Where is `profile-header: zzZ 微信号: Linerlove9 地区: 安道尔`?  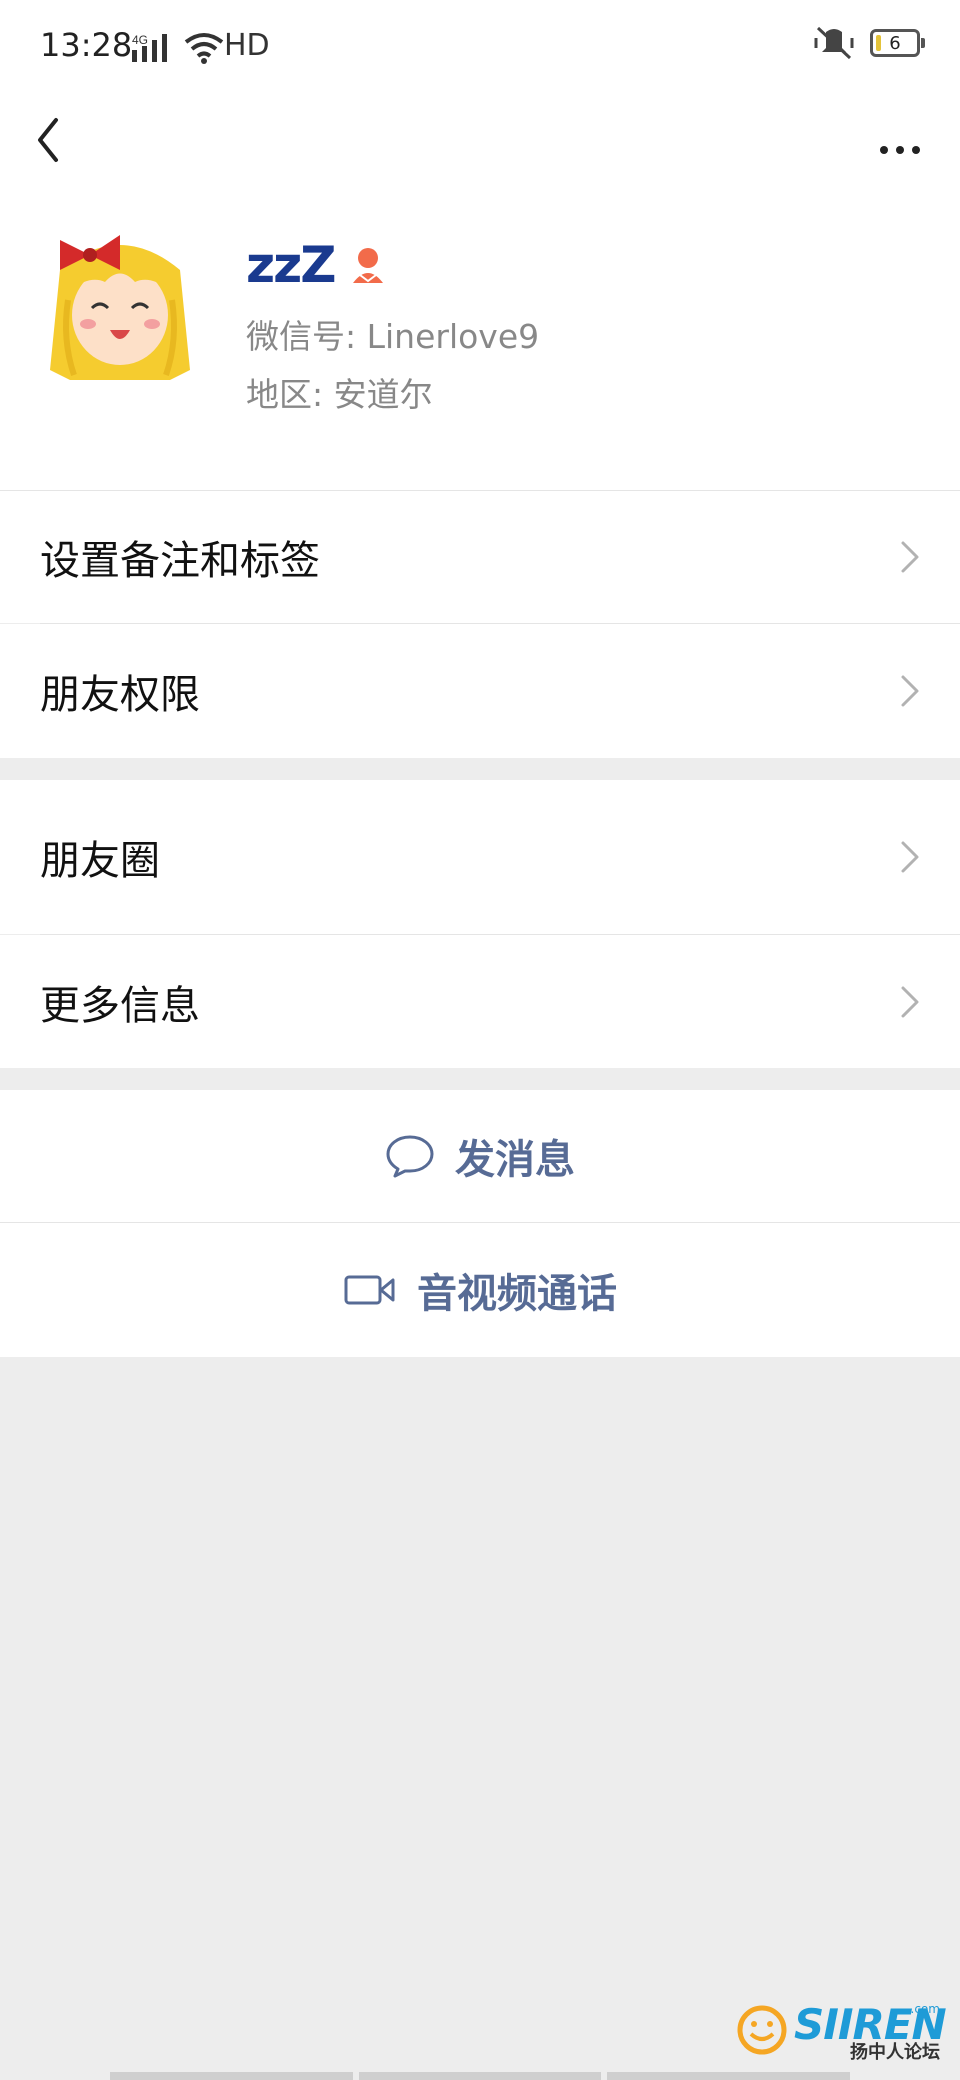
profile-header: zzZ 微信号: Linerlove9 地区: 安道尔 is located at coordinates (480, 345).